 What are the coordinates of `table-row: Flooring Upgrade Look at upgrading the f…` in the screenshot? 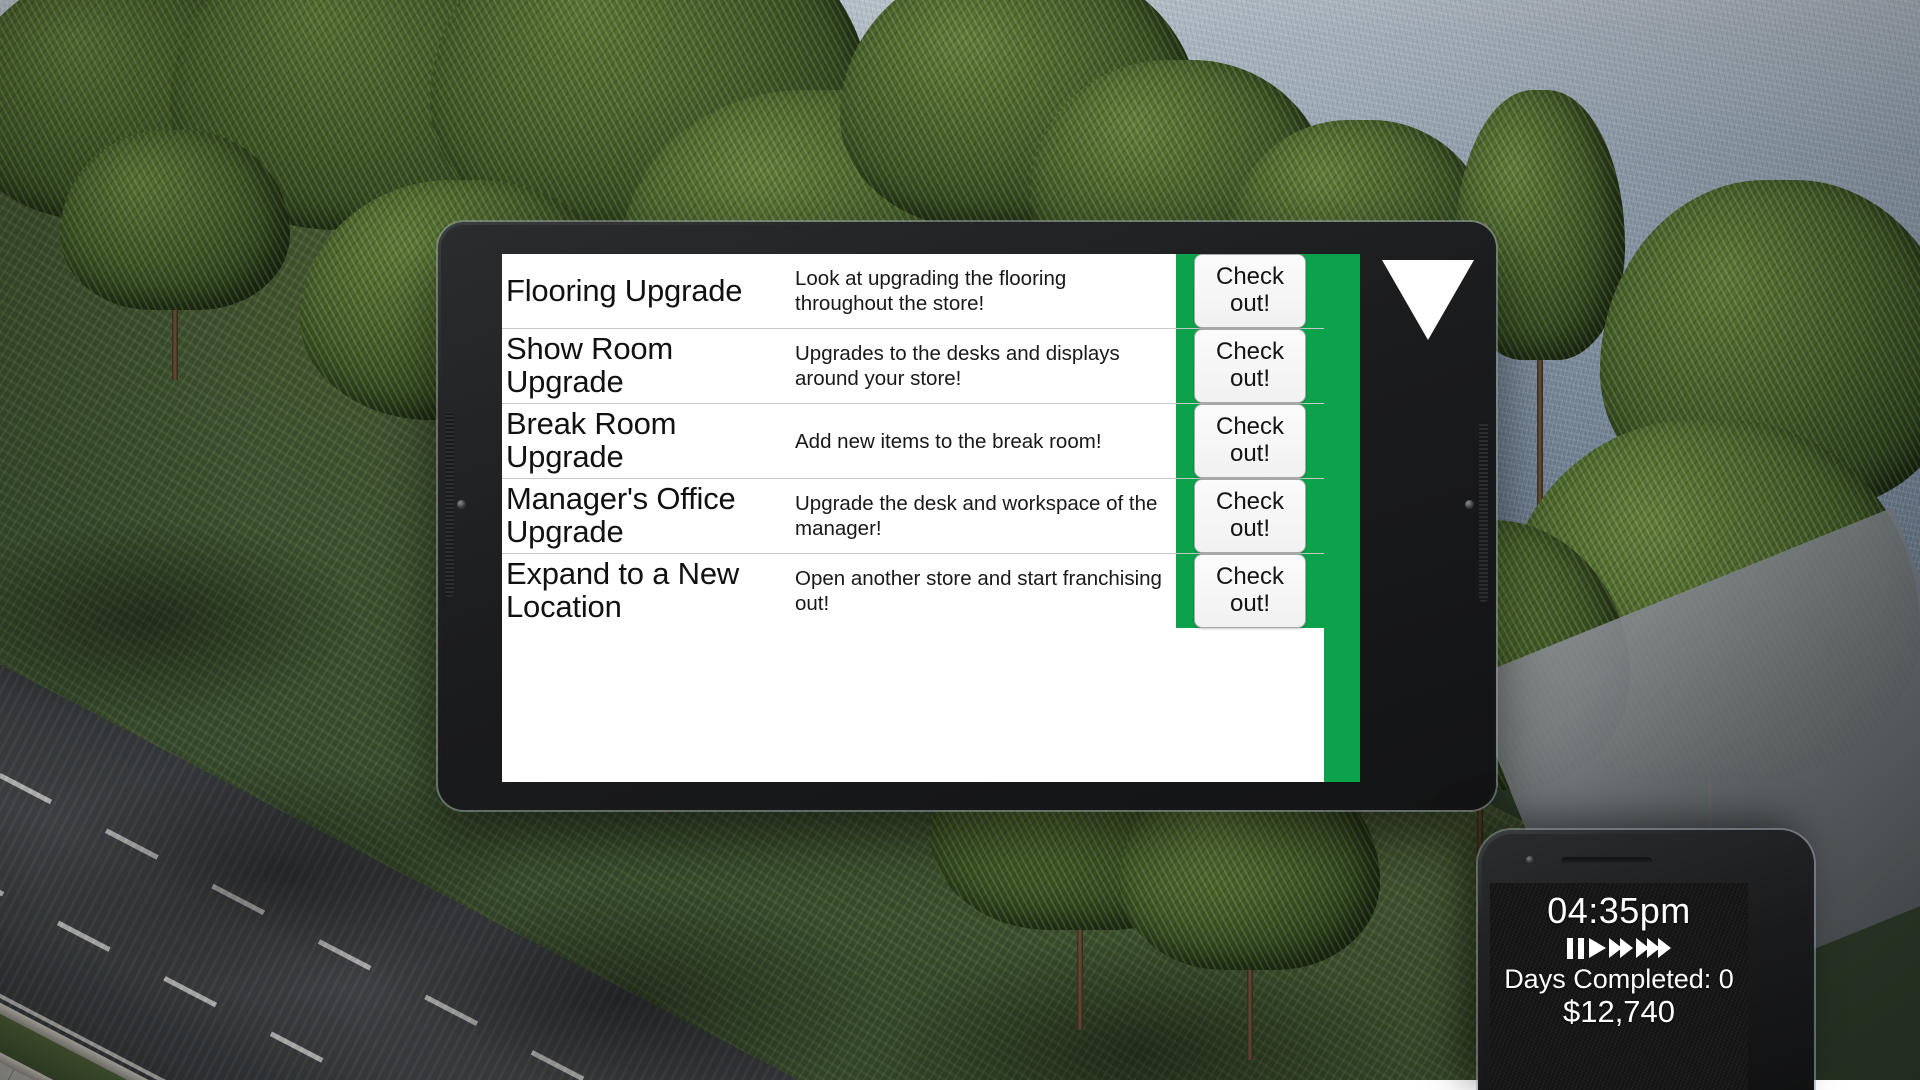 It's located at (913, 291).